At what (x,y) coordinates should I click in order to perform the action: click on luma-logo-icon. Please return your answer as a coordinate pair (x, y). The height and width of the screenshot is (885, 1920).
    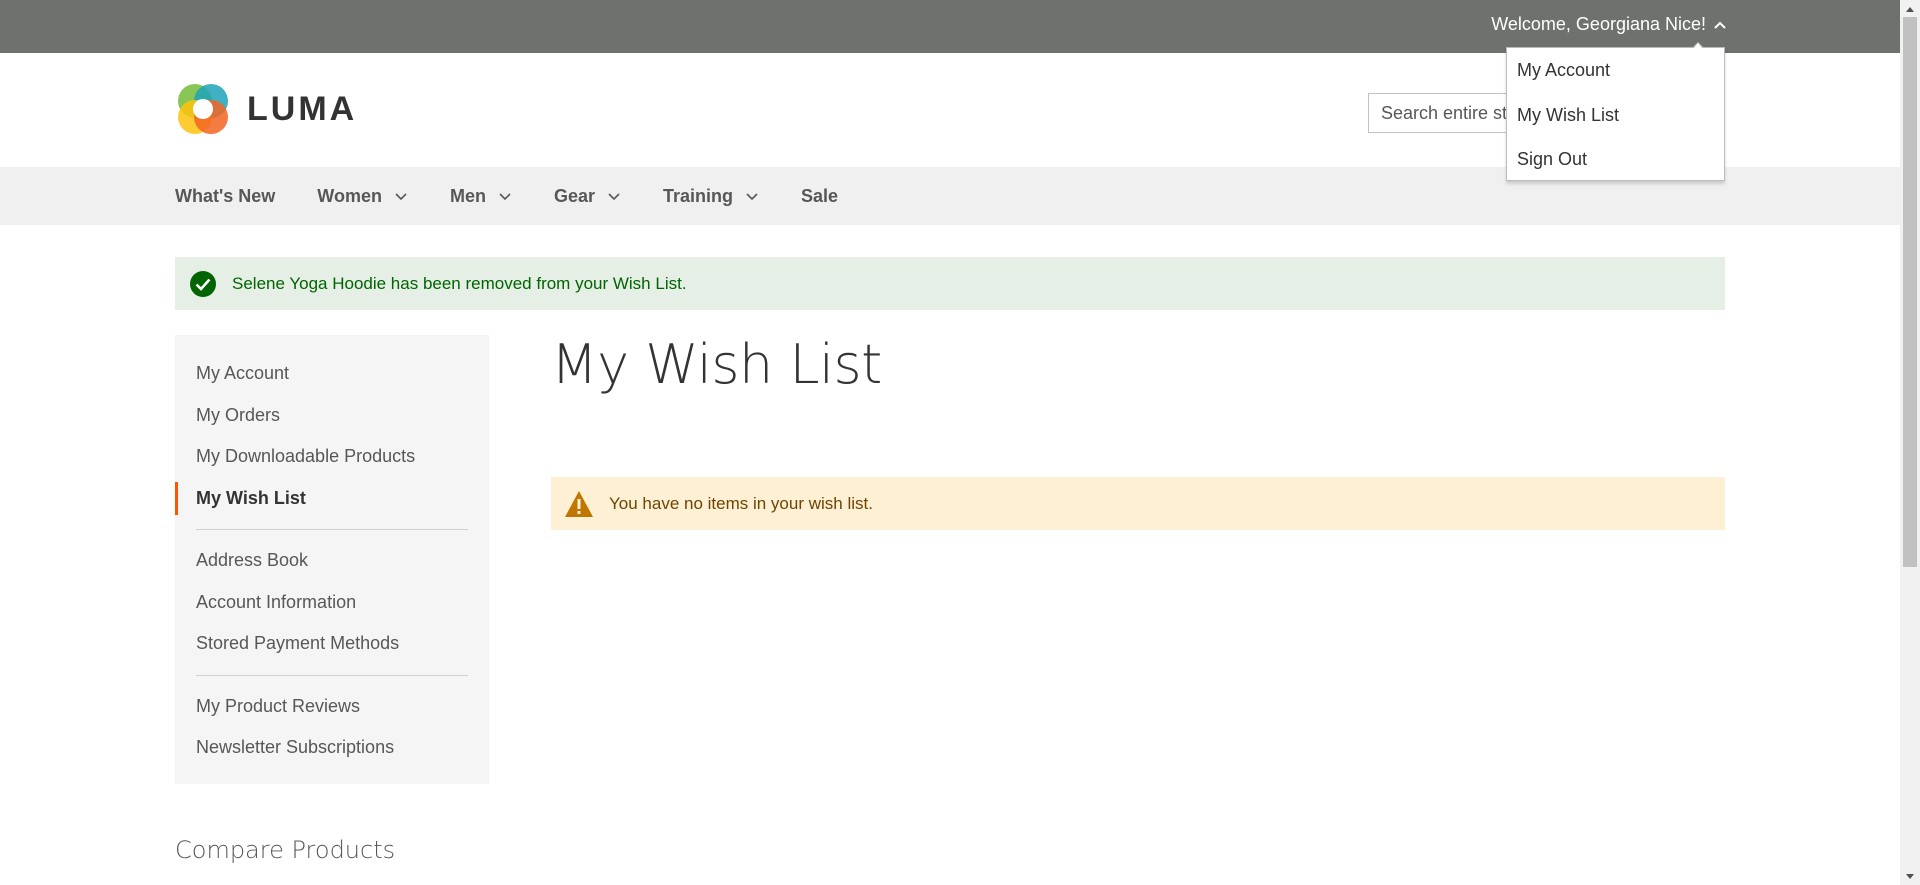
    Looking at the image, I should click on (203, 109).